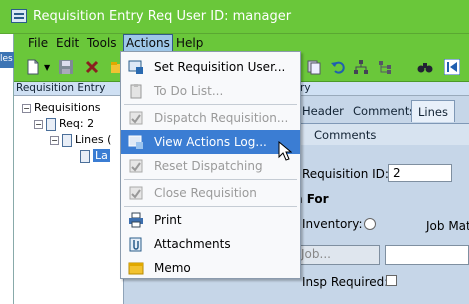 This screenshot has width=469, height=304. I want to click on insp-required-checkbox, so click(391, 280).